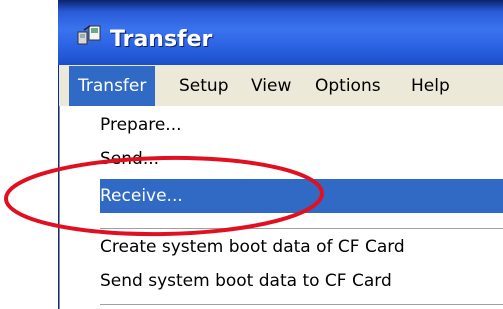 The width and height of the screenshot is (503, 309). Describe the element at coordinates (161, 39) in the screenshot. I see `window-title: Transfer` at that location.